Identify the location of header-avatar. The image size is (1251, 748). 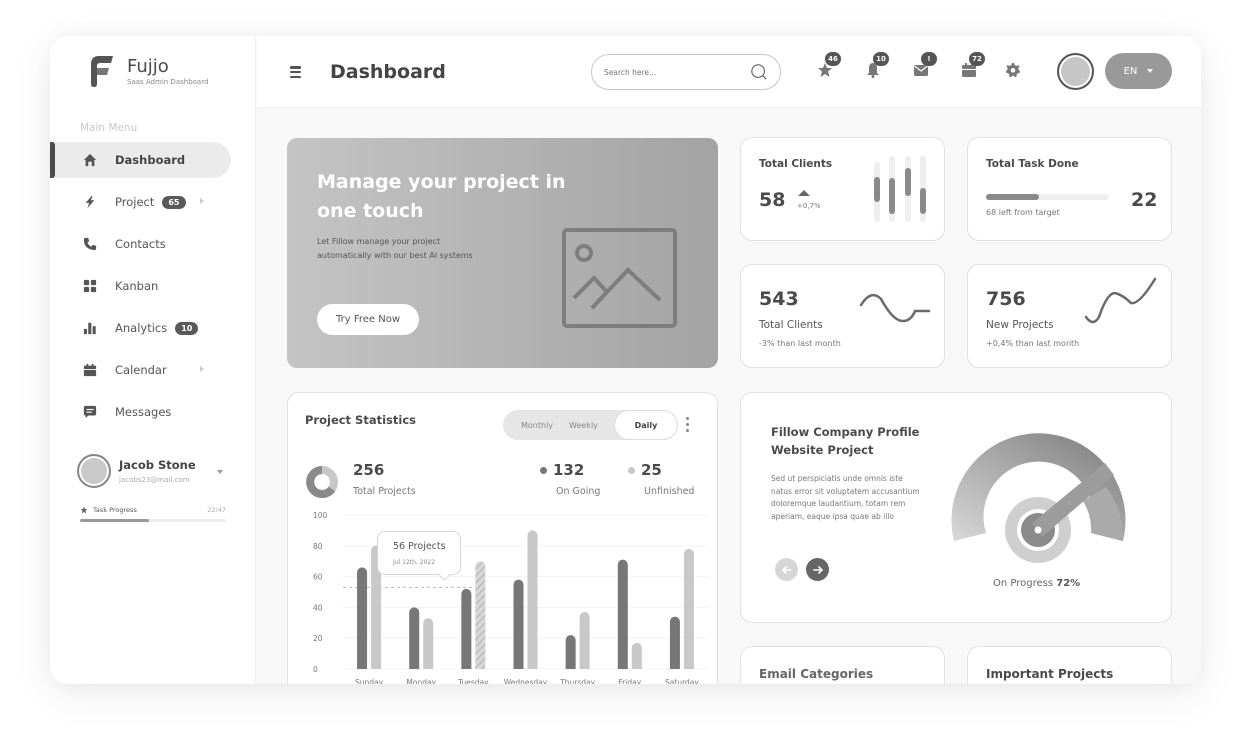
(1075, 71).